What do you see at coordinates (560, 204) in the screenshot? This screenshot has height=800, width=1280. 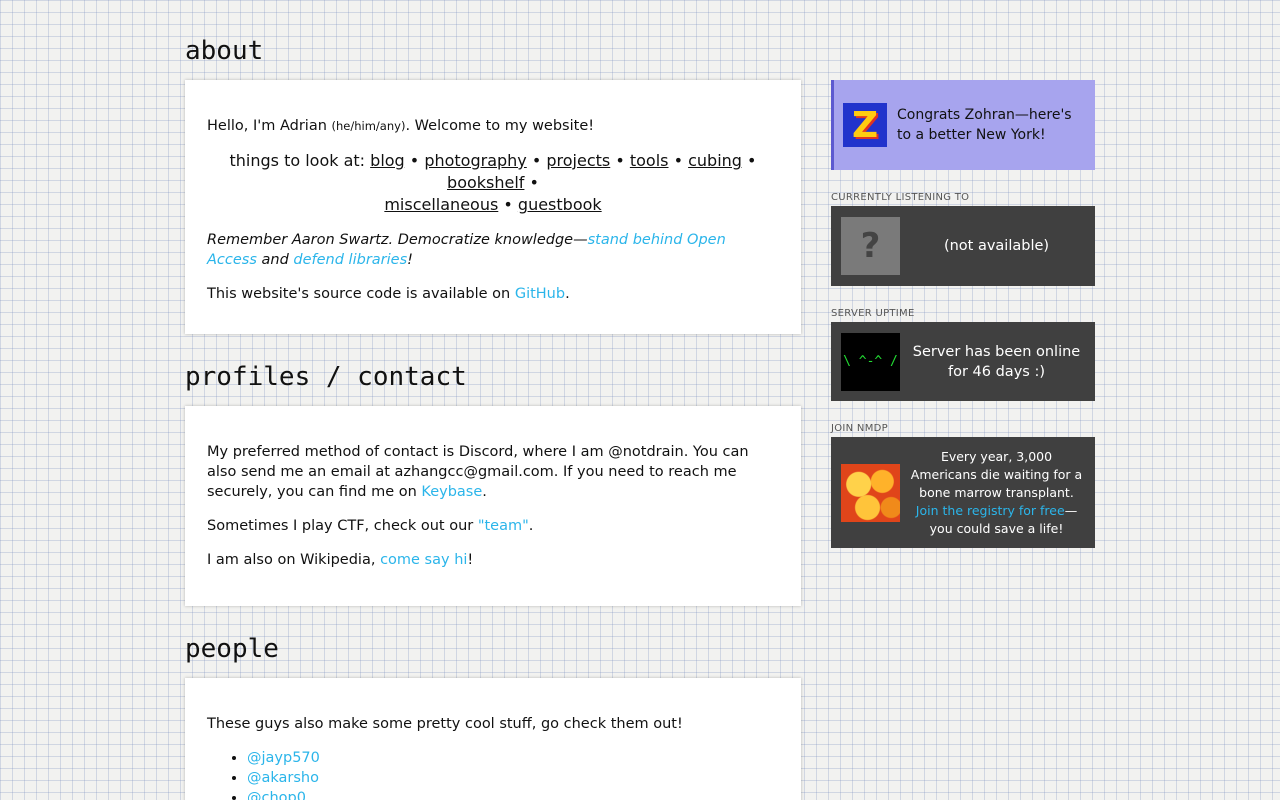 I see `nav-guestbook-link: guestbook` at bounding box center [560, 204].